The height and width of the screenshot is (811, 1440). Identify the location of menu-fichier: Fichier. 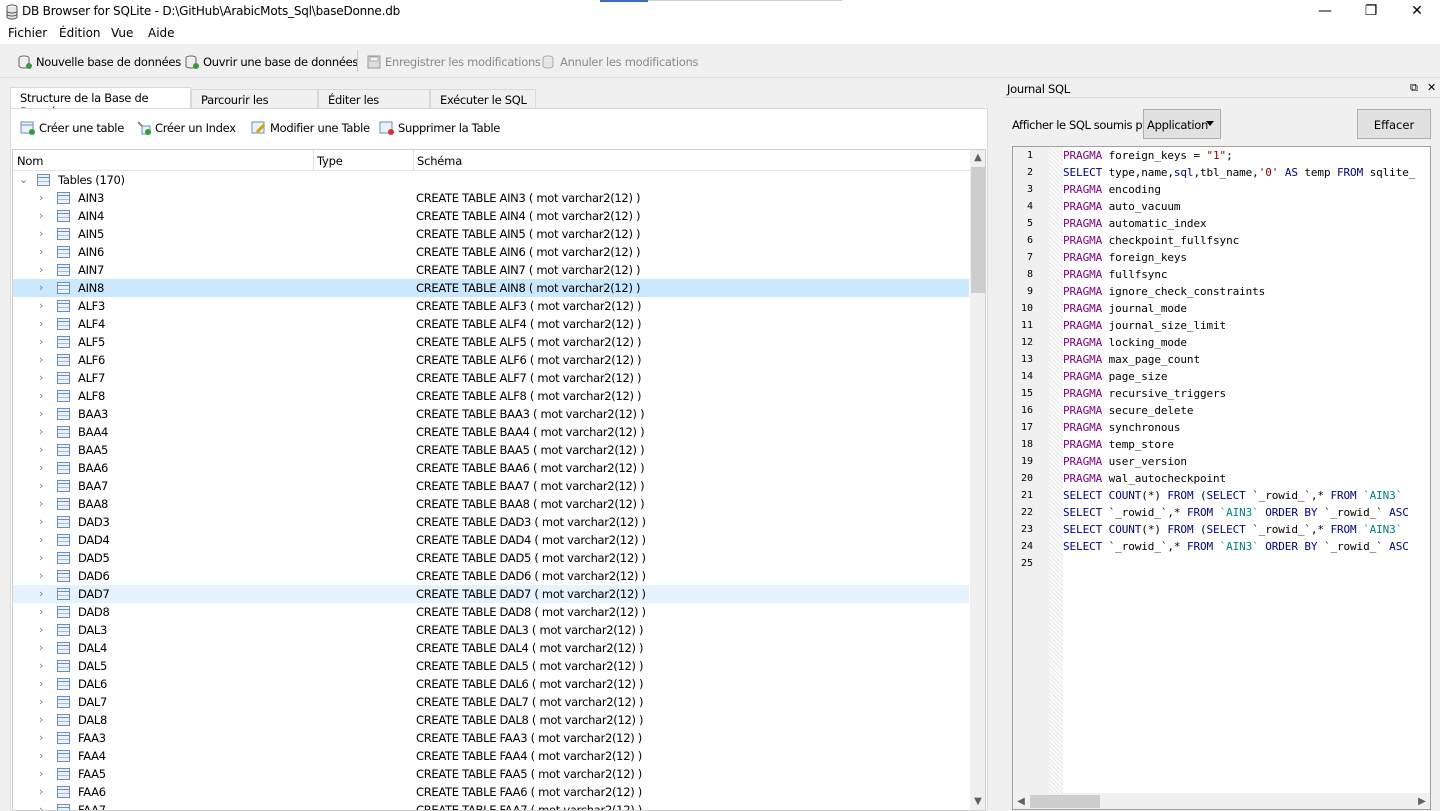
(27, 33).